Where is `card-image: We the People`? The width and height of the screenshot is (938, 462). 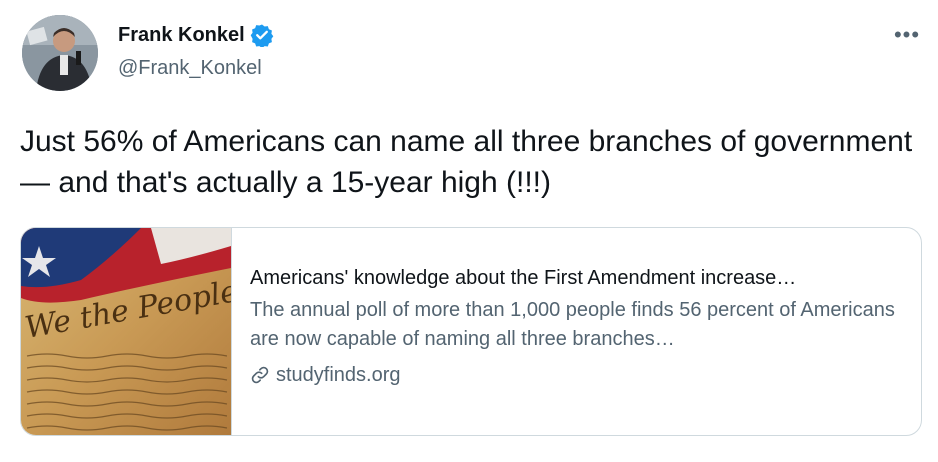 card-image: We the People is located at coordinates (126, 331).